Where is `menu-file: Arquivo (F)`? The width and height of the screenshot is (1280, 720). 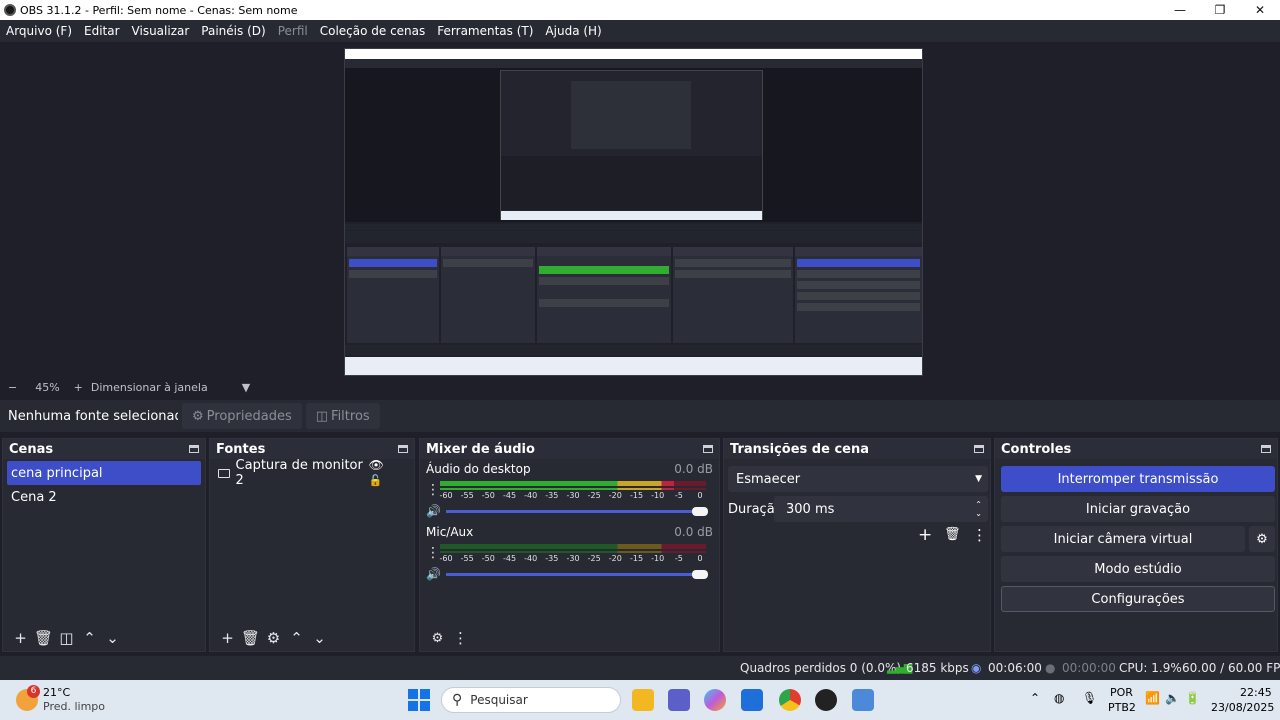
menu-file: Arquivo (F) is located at coordinates (39, 31).